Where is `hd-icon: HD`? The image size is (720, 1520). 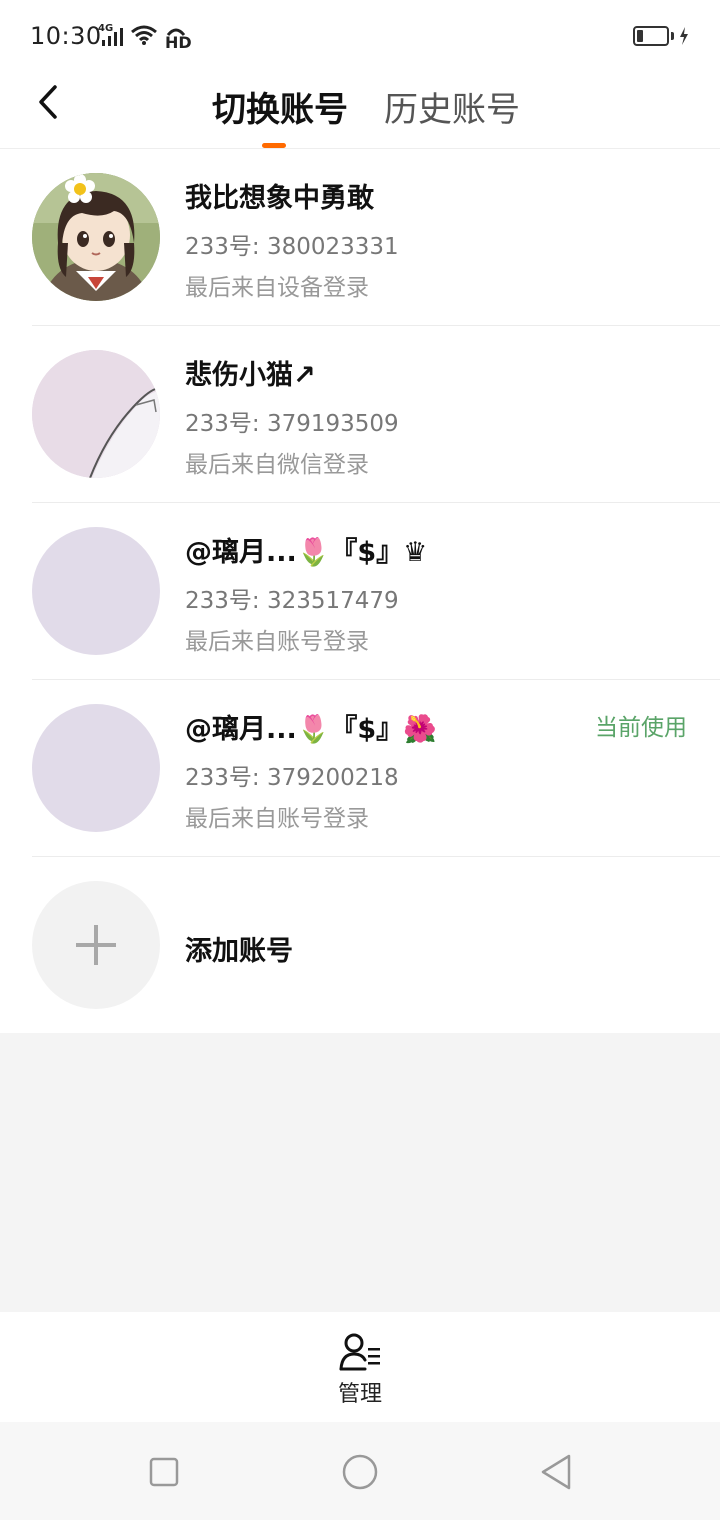
hd-icon: HD is located at coordinates (178, 38).